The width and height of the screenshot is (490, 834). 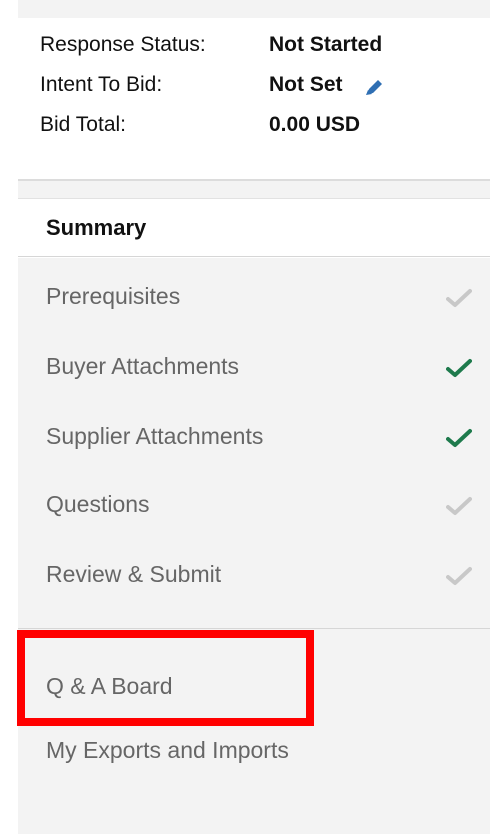 What do you see at coordinates (167, 750) in the screenshot?
I see `nav-item-label: My Exports and Imports` at bounding box center [167, 750].